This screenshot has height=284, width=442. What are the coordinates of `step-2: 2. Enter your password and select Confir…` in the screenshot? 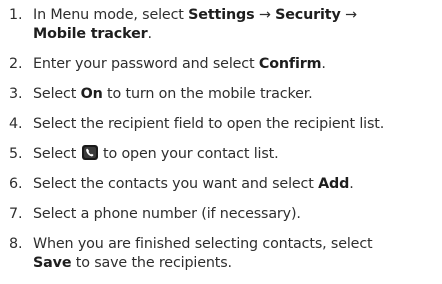 It's located at (221, 64).